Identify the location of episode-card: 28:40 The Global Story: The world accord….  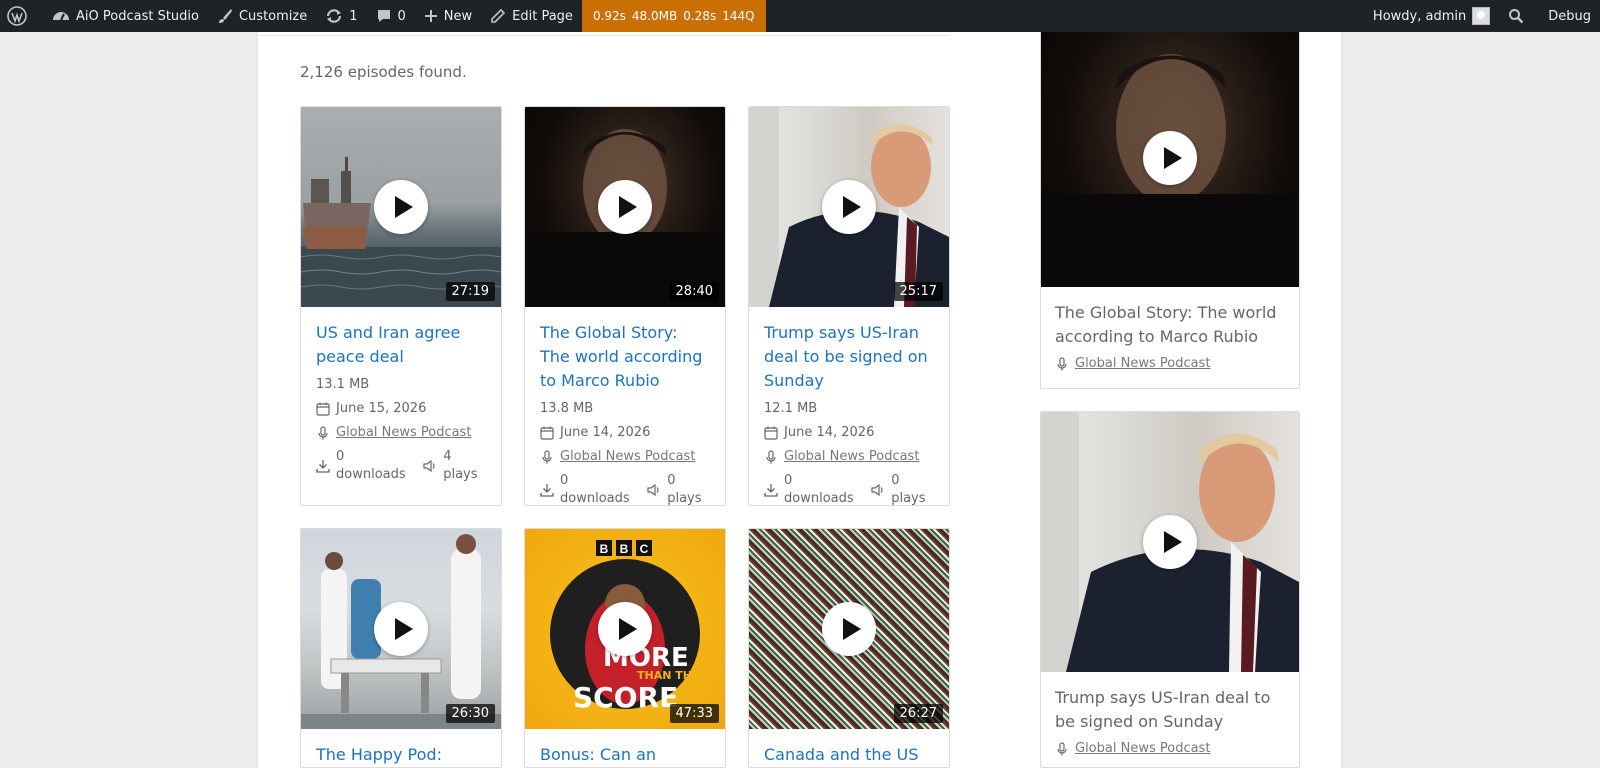
(625, 306).